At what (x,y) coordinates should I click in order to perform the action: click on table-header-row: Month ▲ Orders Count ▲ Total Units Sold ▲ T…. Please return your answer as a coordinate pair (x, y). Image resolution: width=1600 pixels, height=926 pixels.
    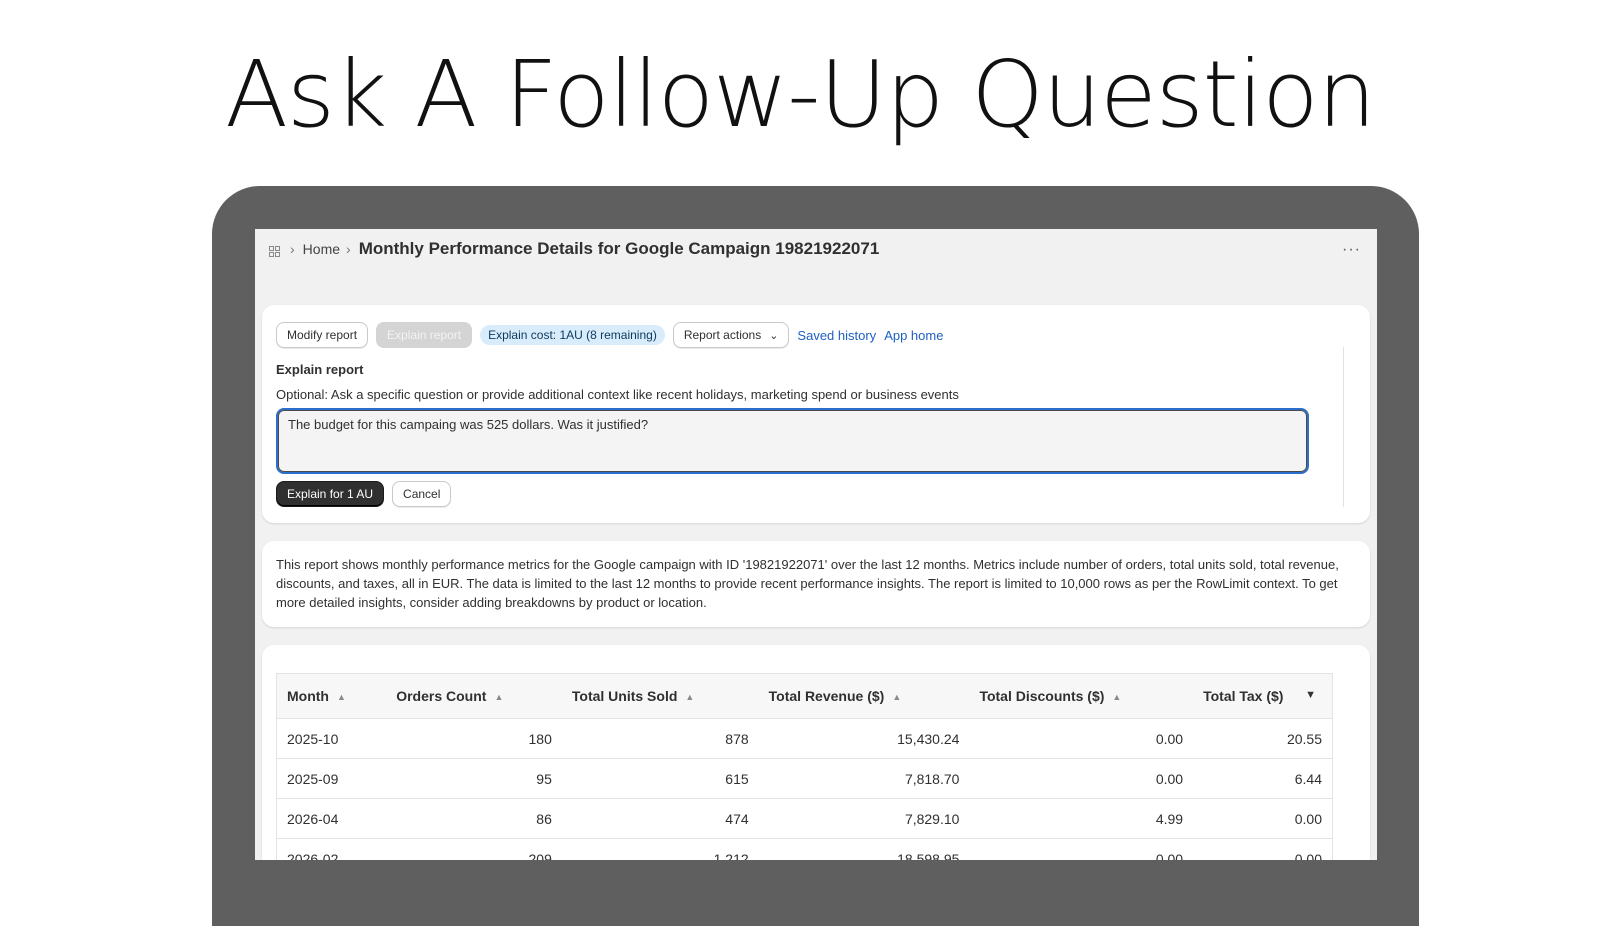
    Looking at the image, I should click on (804, 696).